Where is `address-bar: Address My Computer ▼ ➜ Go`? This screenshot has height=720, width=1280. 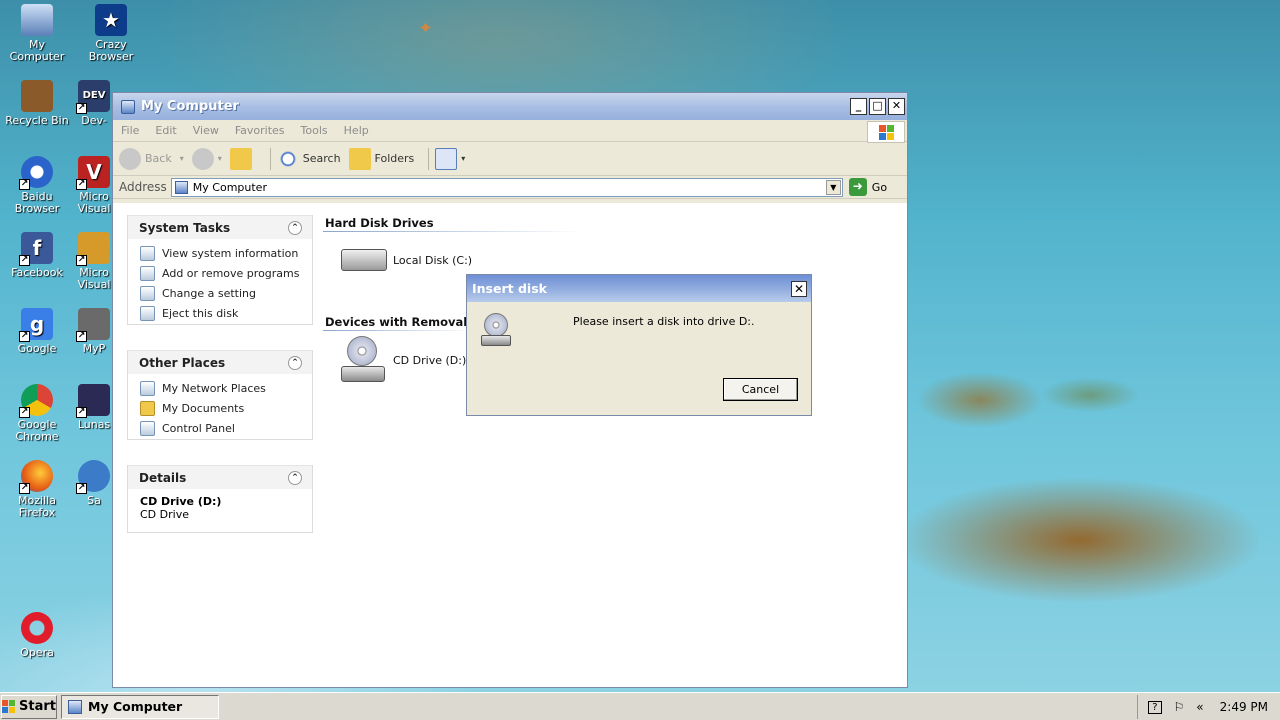 address-bar: Address My Computer ▼ ➜ Go is located at coordinates (510, 187).